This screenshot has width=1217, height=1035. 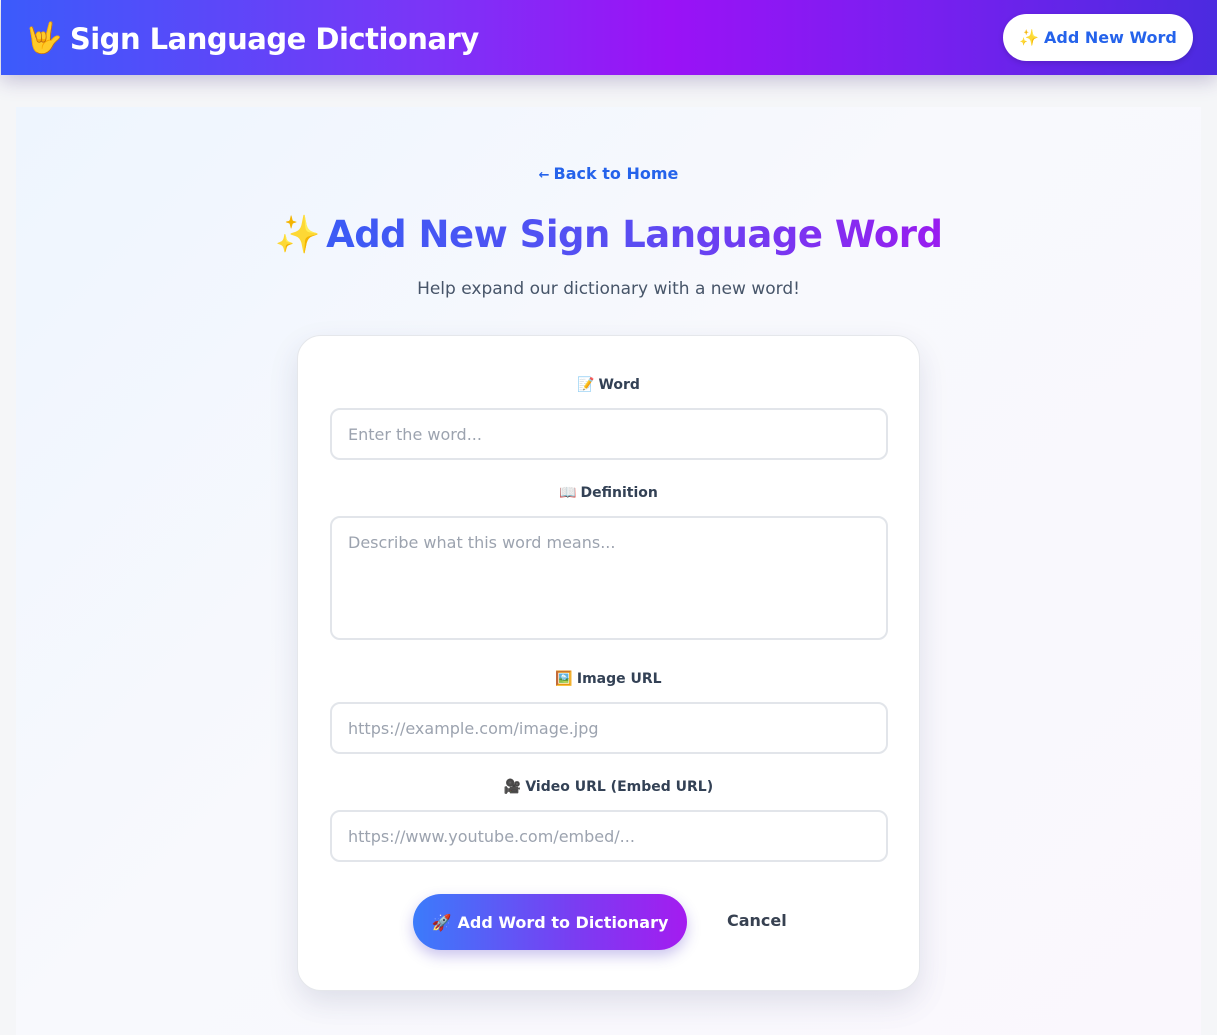 What do you see at coordinates (619, 385) in the screenshot?
I see `word-label-text: Word` at bounding box center [619, 385].